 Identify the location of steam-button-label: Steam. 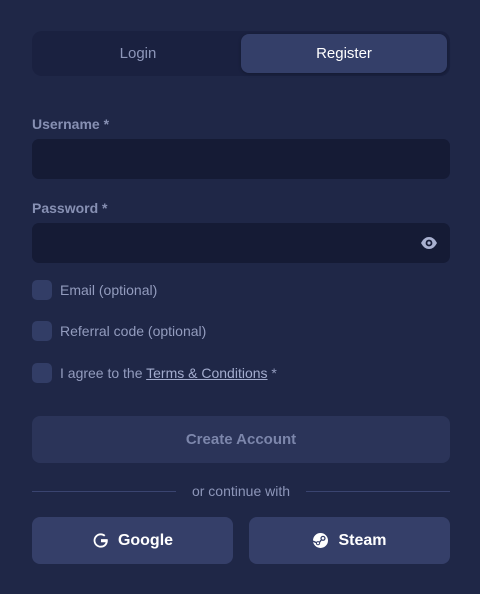
(362, 540).